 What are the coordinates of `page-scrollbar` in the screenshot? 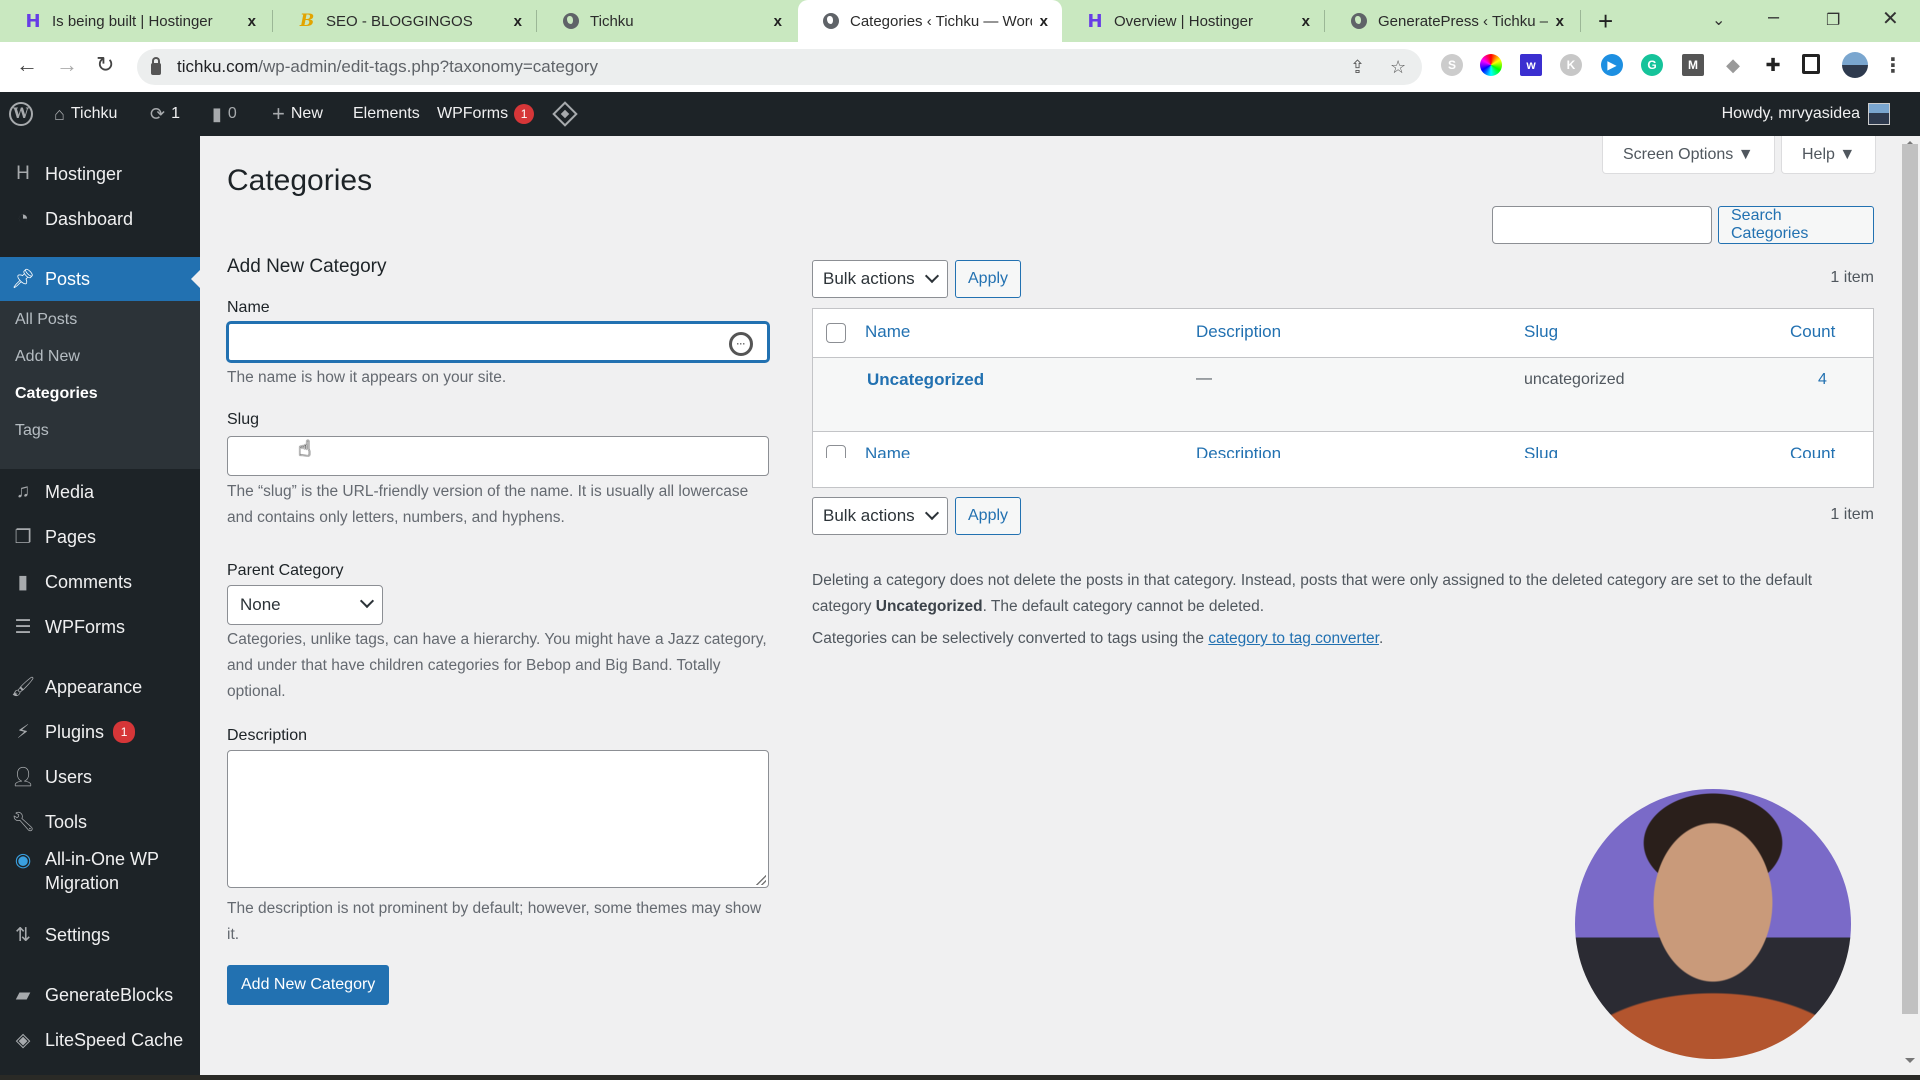 It's located at (1910, 608).